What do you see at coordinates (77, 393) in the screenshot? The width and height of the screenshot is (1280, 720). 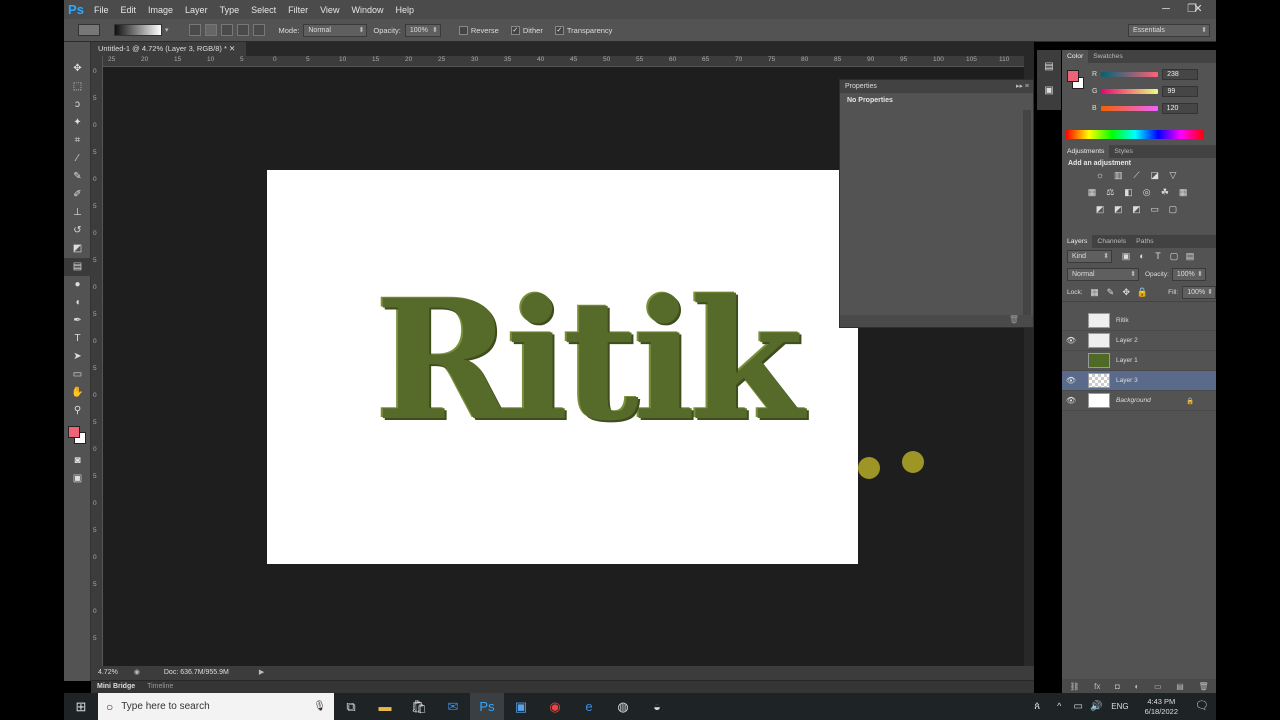 I see `hand-tool-icon: ✋` at bounding box center [77, 393].